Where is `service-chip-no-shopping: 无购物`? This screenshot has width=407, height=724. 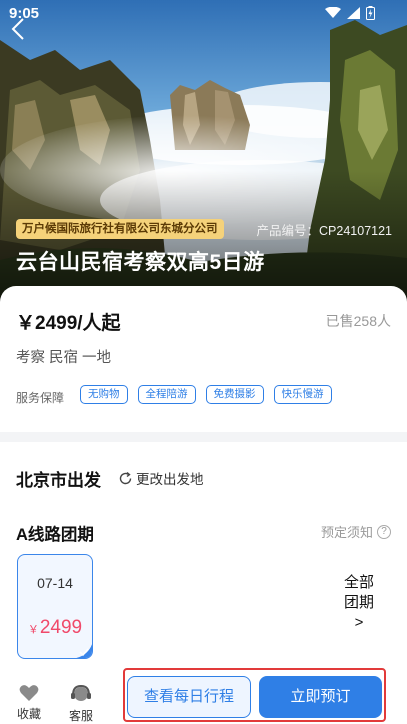
service-chip-no-shopping: 无购物 is located at coordinates (104, 394).